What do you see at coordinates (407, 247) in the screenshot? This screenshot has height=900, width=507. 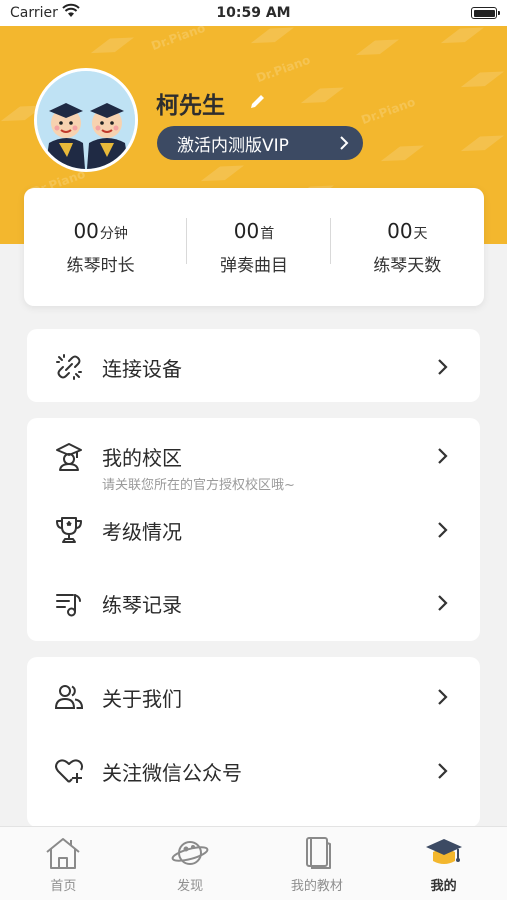 I see `stat-practice-days: 00天 练琴天数` at bounding box center [407, 247].